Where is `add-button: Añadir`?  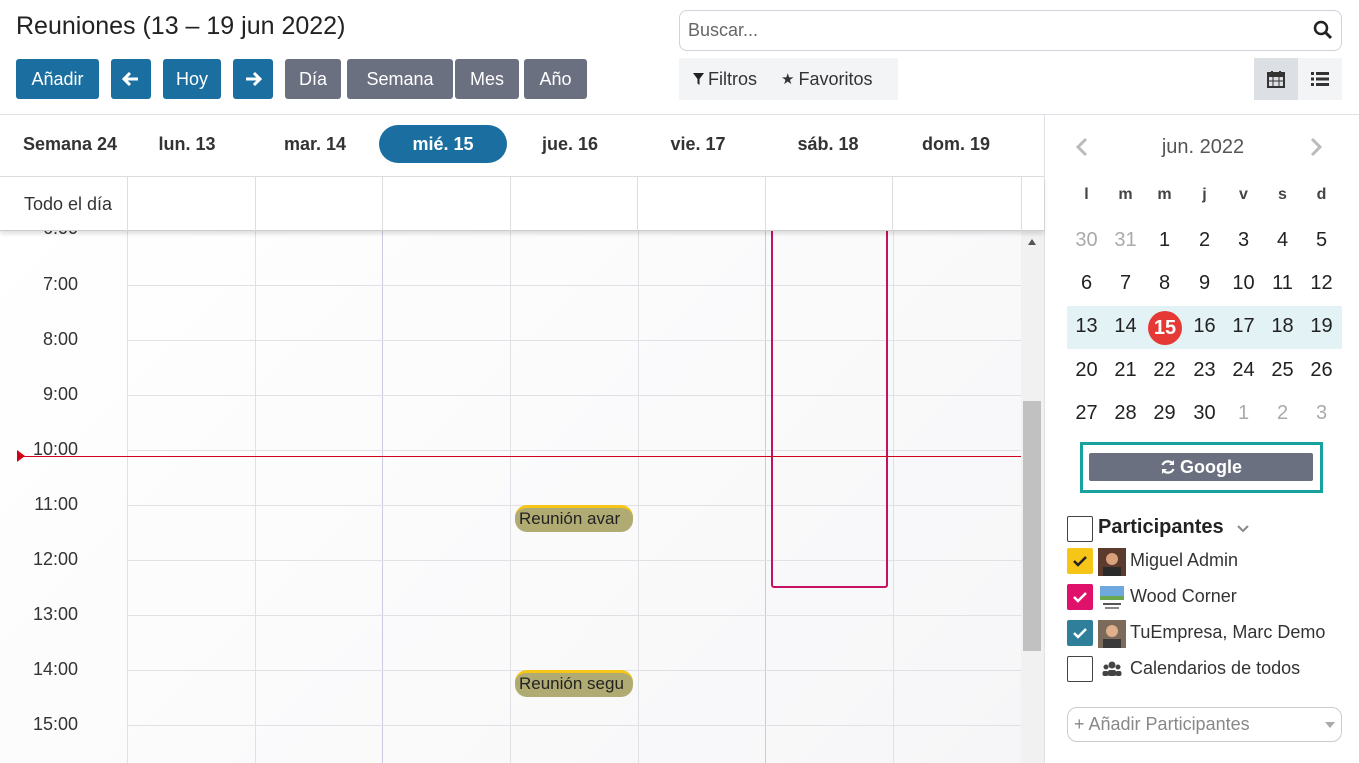 add-button: Añadir is located at coordinates (57, 79).